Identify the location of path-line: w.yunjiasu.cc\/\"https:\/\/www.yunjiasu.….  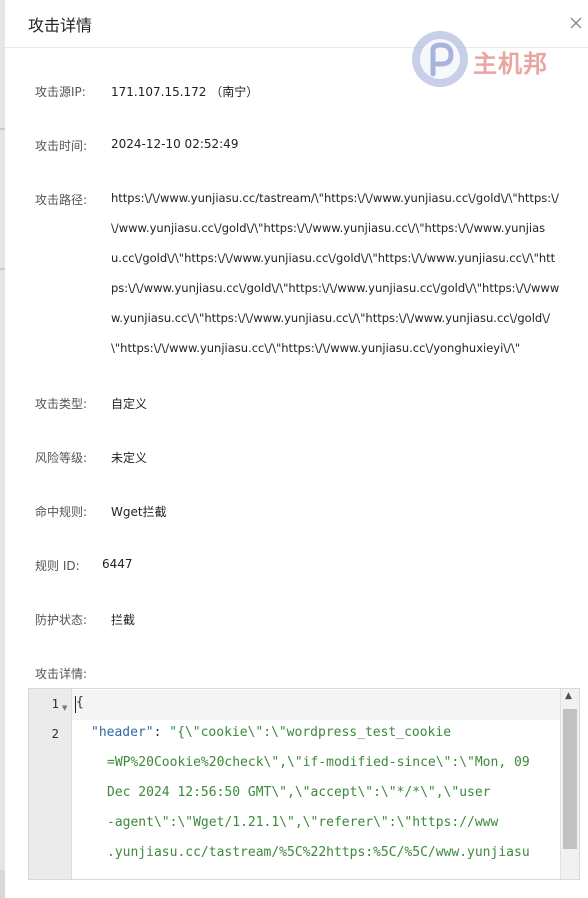
(330, 318).